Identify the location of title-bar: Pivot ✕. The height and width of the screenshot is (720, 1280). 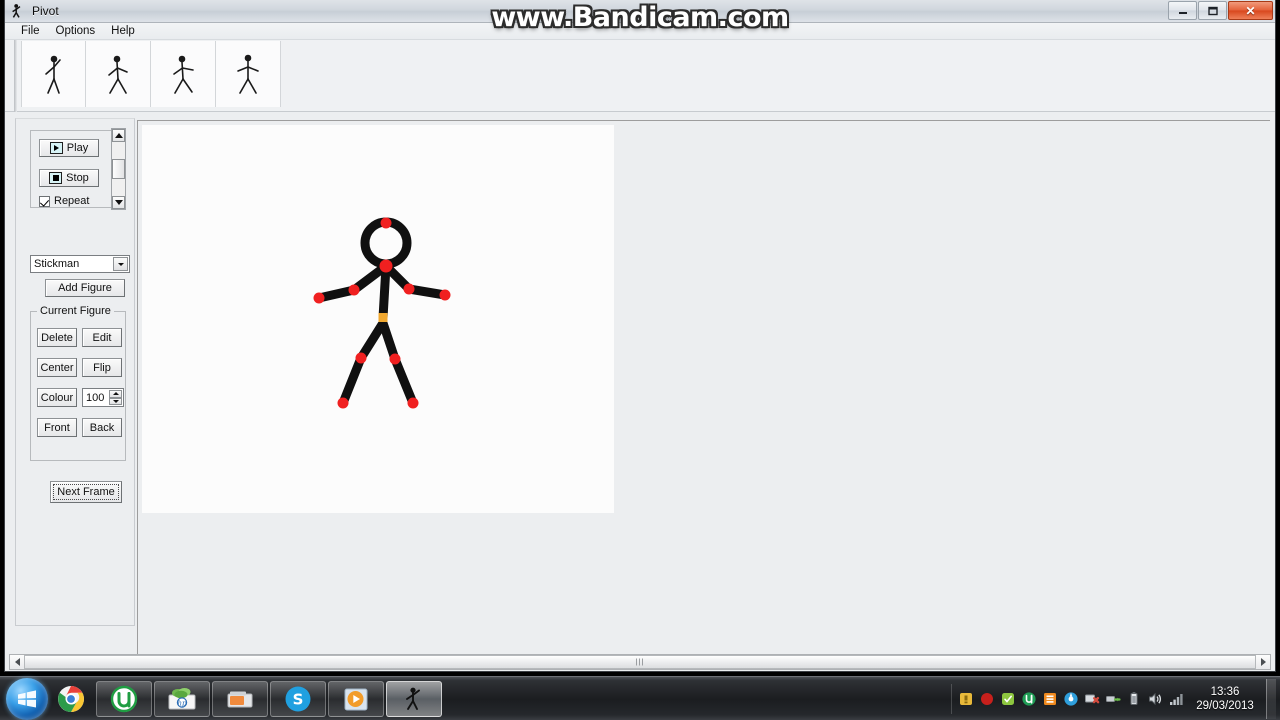
(640, 11).